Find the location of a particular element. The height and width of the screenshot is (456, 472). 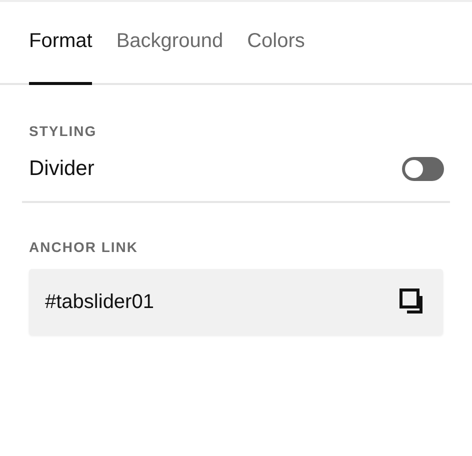

anchor-link-field: #tabslider01 is located at coordinates (236, 302).